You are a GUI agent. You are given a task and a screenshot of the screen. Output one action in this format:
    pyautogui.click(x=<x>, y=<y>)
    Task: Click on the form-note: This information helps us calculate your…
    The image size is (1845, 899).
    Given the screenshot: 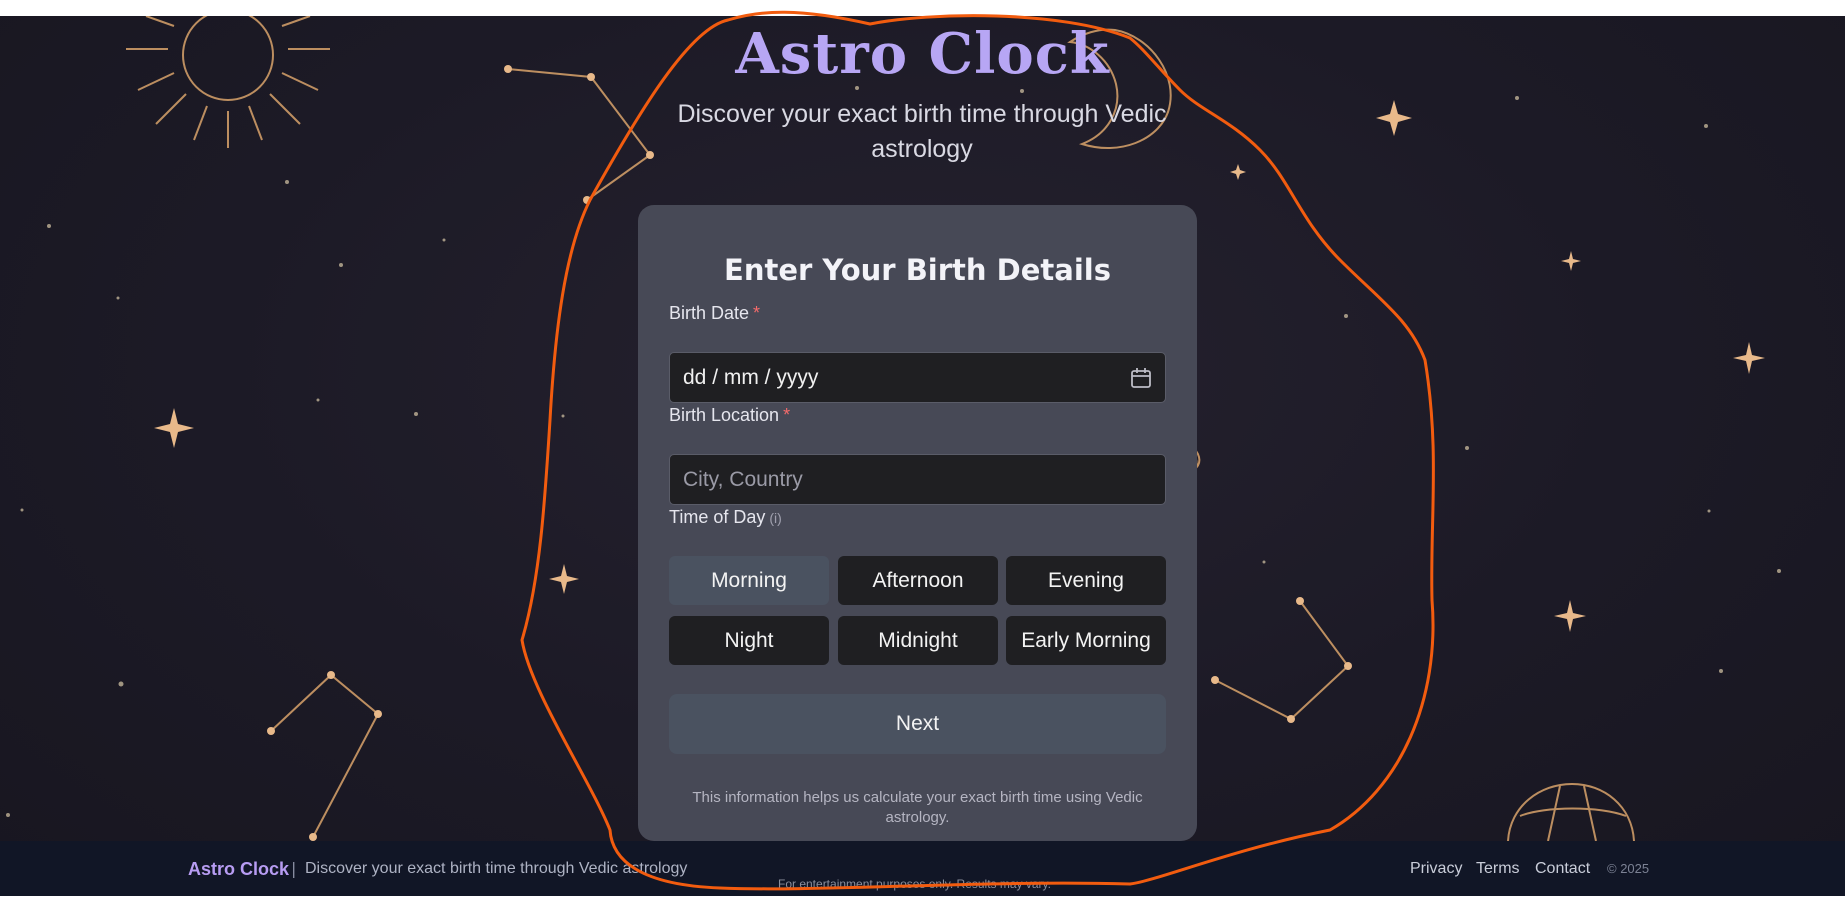 What is the action you would take?
    pyautogui.click(x=917, y=807)
    